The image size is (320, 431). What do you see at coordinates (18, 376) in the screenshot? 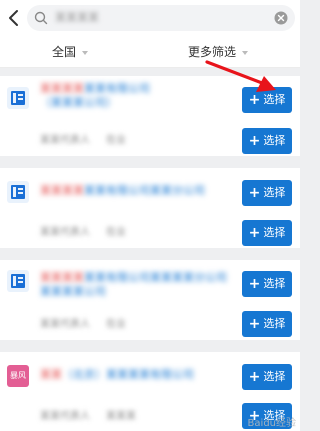
I see `company-logo-icon: 暴风` at bounding box center [18, 376].